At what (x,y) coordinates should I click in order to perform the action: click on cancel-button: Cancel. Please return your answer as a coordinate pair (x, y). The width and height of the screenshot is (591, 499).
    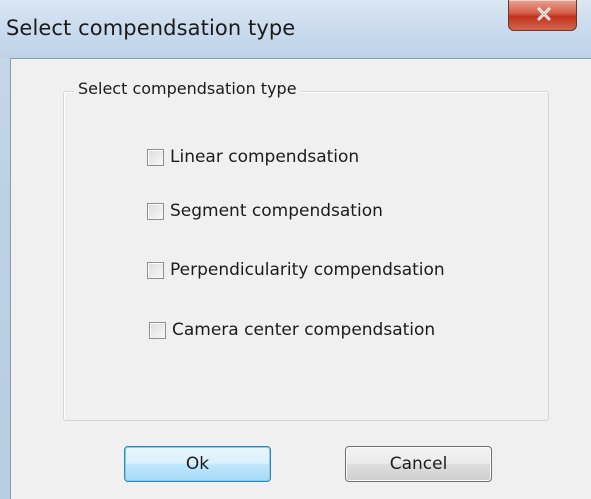
    Looking at the image, I should click on (418, 464).